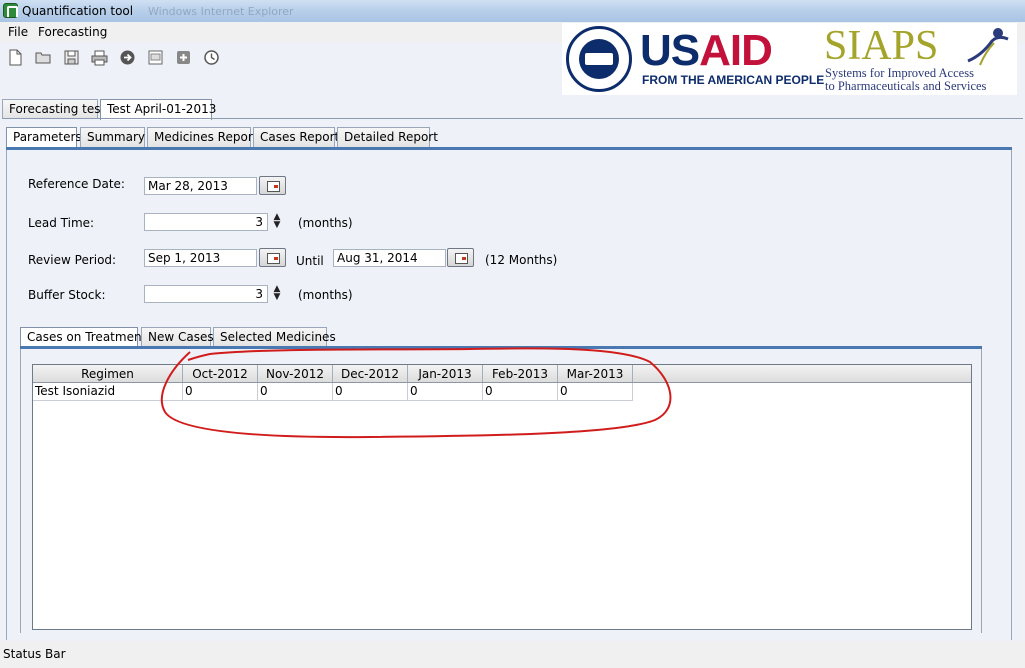 The height and width of the screenshot is (668, 1025). What do you see at coordinates (277, 294) in the screenshot?
I see `buffer-stock-spinner: ▲ ▼` at bounding box center [277, 294].